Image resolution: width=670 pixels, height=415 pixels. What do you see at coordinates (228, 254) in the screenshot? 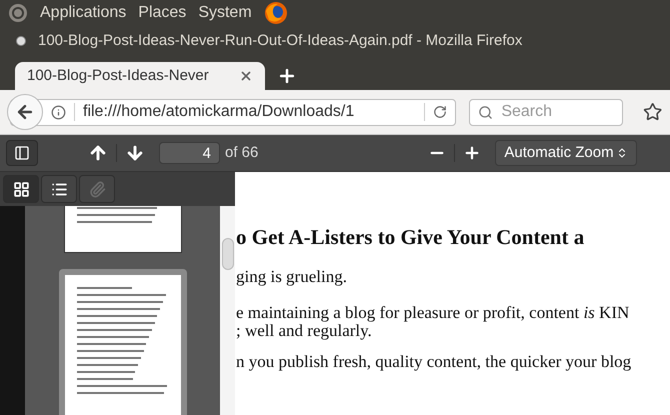
I see `scrollbar-thumb` at bounding box center [228, 254].